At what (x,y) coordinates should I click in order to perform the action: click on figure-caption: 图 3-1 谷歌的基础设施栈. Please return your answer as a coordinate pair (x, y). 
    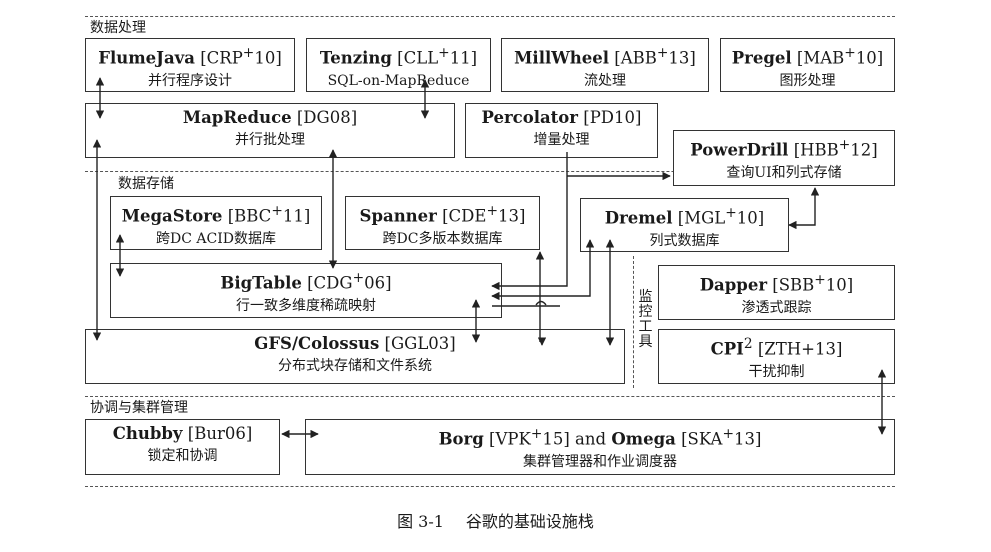
    Looking at the image, I should click on (495, 522).